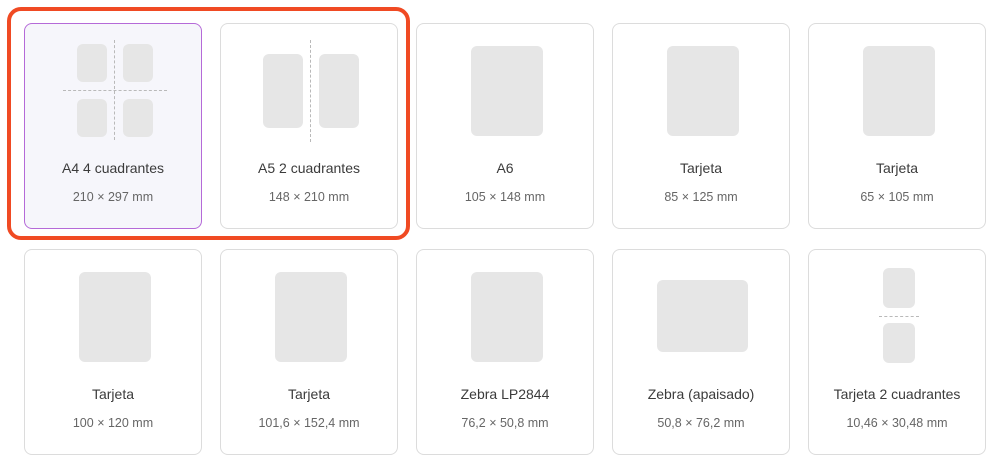 The width and height of the screenshot is (989, 456). I want to click on template-label: A6, so click(505, 168).